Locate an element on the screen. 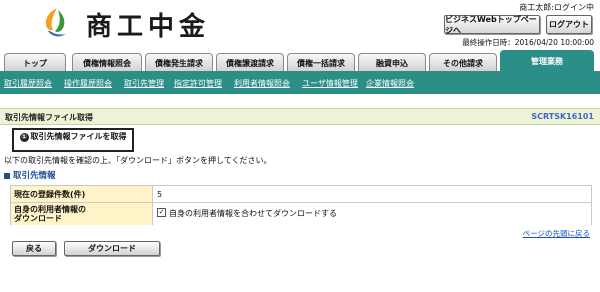  submenu-transaction-history: 取引履歴照会 is located at coordinates (28, 83).